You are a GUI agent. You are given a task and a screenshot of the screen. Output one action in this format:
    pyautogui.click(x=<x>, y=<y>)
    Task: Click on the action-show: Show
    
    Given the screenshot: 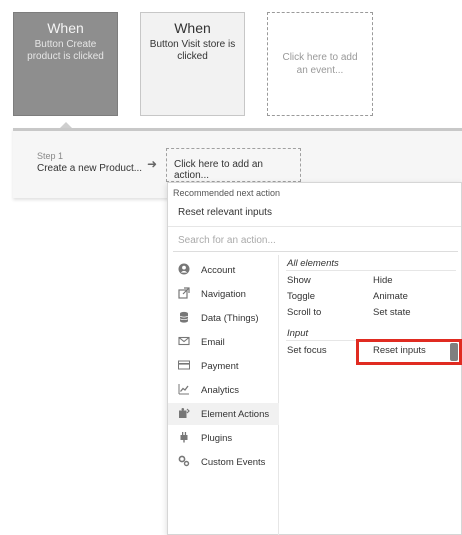 What is the action you would take?
    pyautogui.click(x=299, y=280)
    